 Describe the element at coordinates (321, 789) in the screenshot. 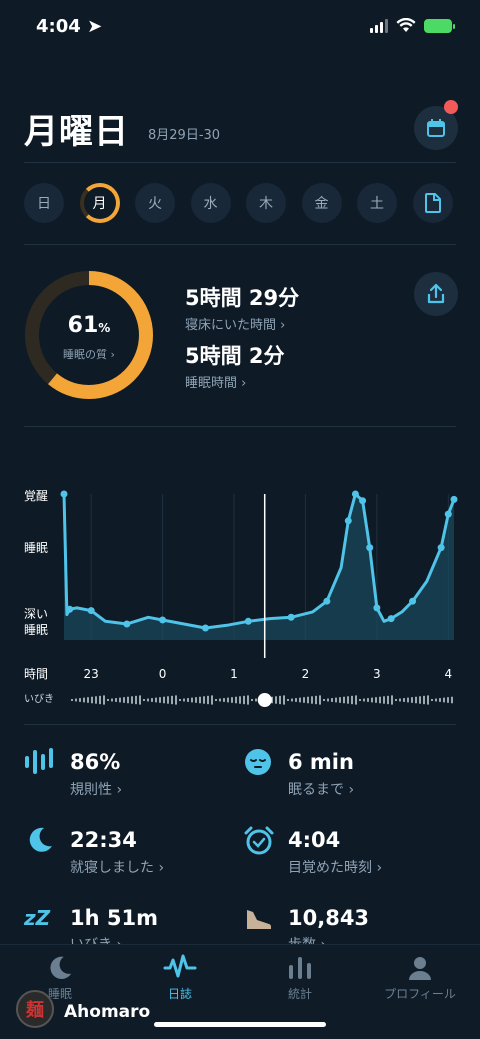

I see `metric-sleep-onset-label: 眠るまで ›` at that location.